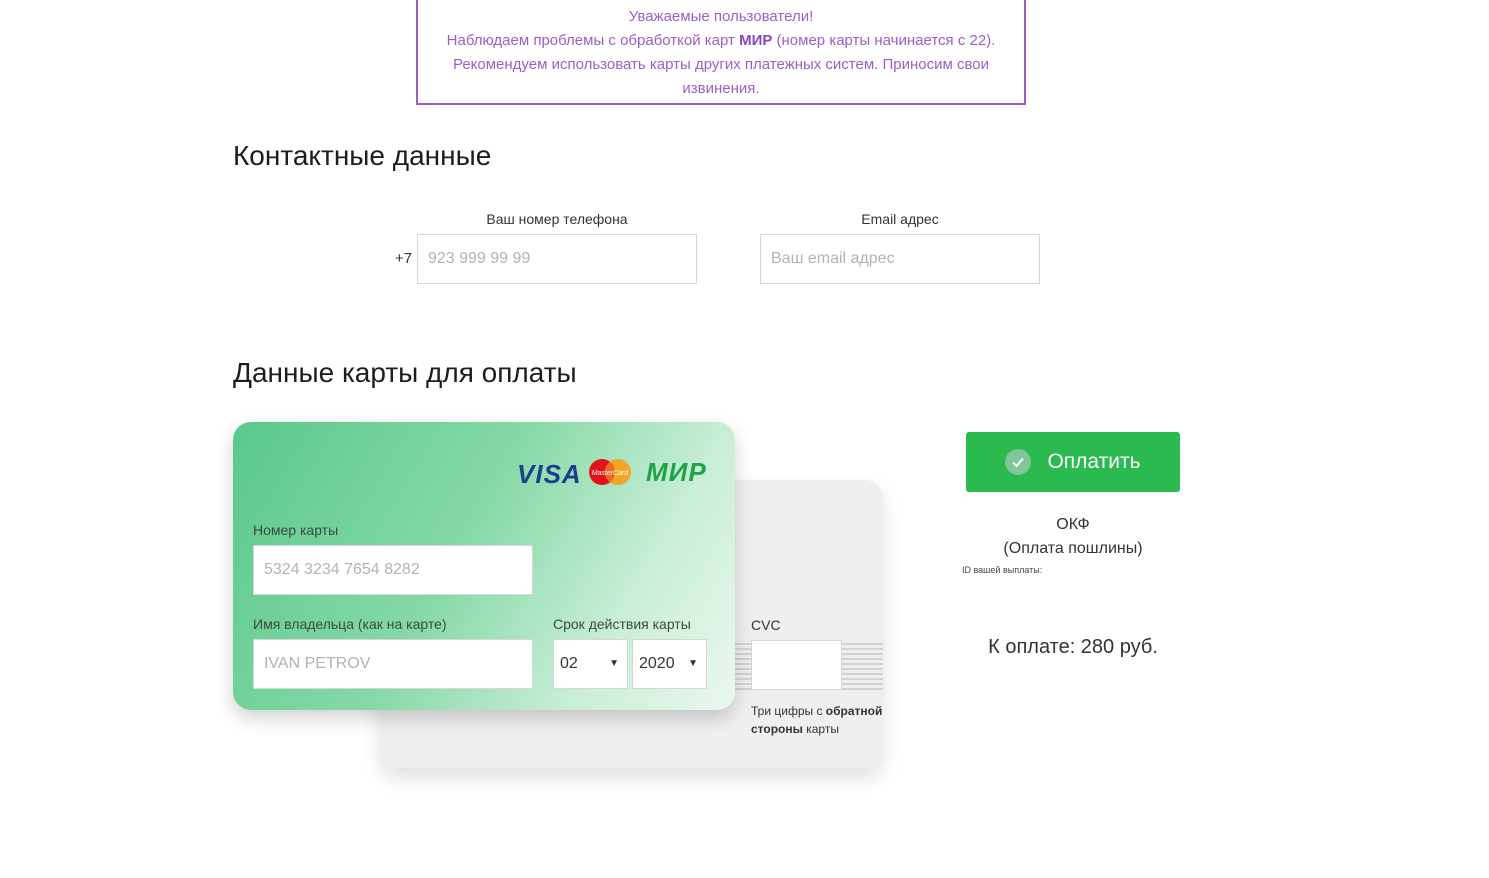 Image resolution: width=1489 pixels, height=878 pixels. Describe the element at coordinates (1002, 570) in the screenshot. I see `payment-id-label: ID вашей выплаты:` at that location.